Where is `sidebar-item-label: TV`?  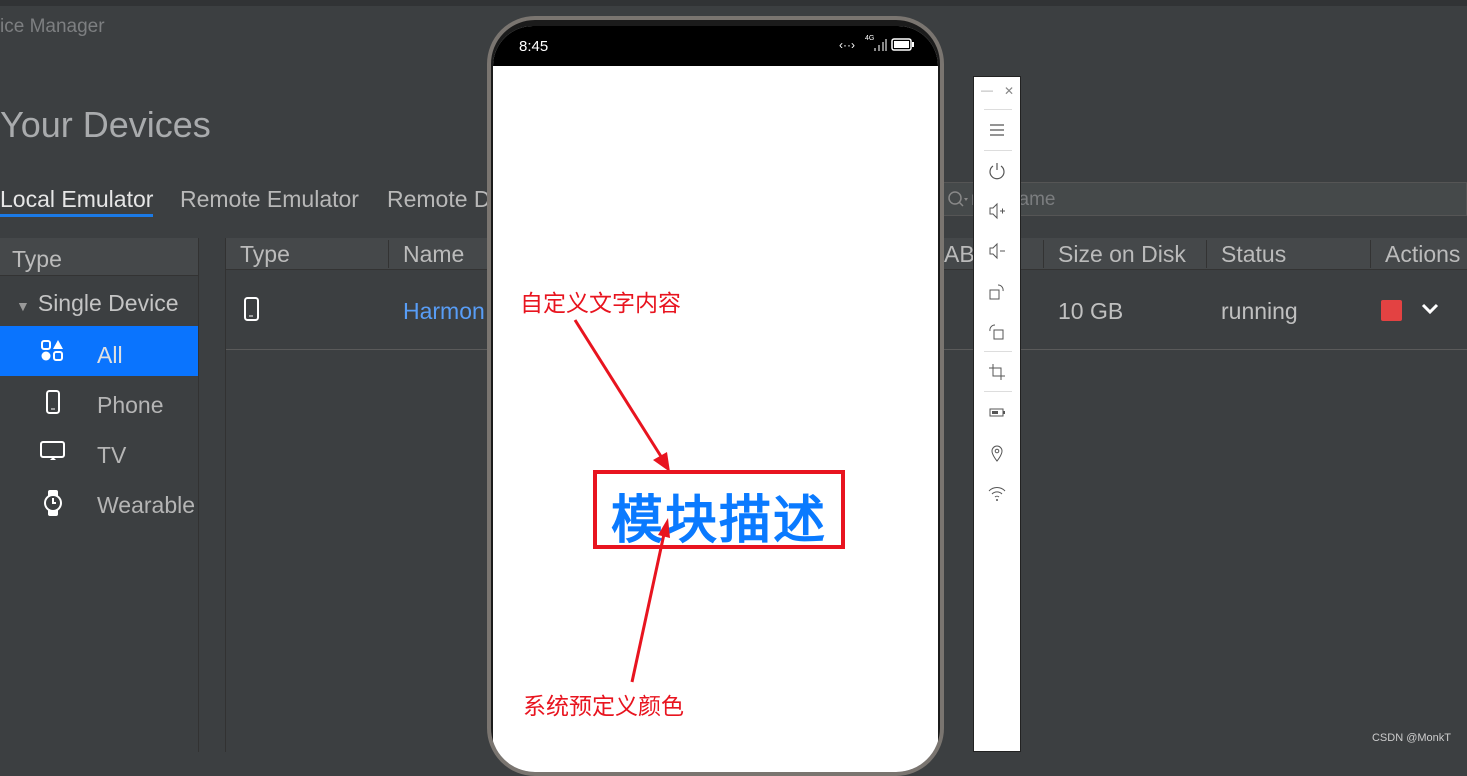
sidebar-item-label: TV is located at coordinates (112, 455).